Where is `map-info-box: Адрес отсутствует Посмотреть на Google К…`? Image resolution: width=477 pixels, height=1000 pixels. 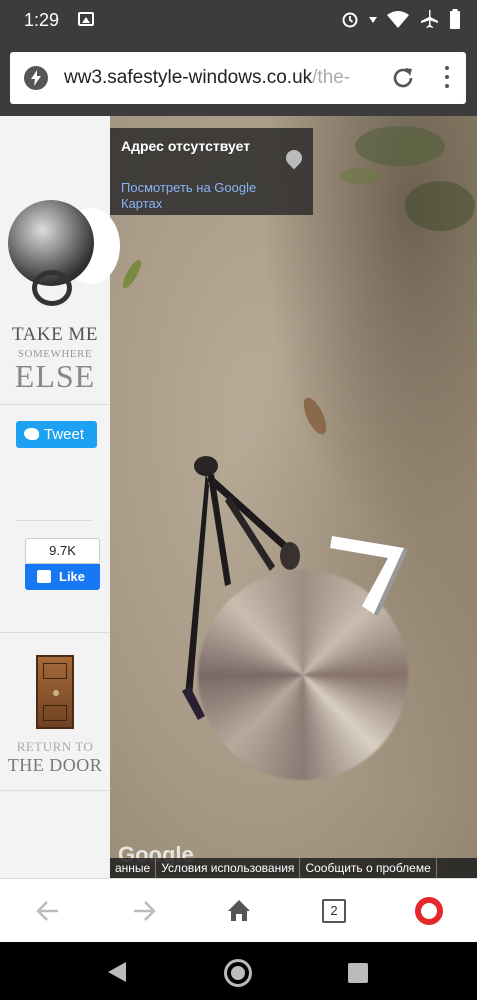
map-info-box: Адрес отсутствует Посмотреть на Google К… is located at coordinates (211, 171).